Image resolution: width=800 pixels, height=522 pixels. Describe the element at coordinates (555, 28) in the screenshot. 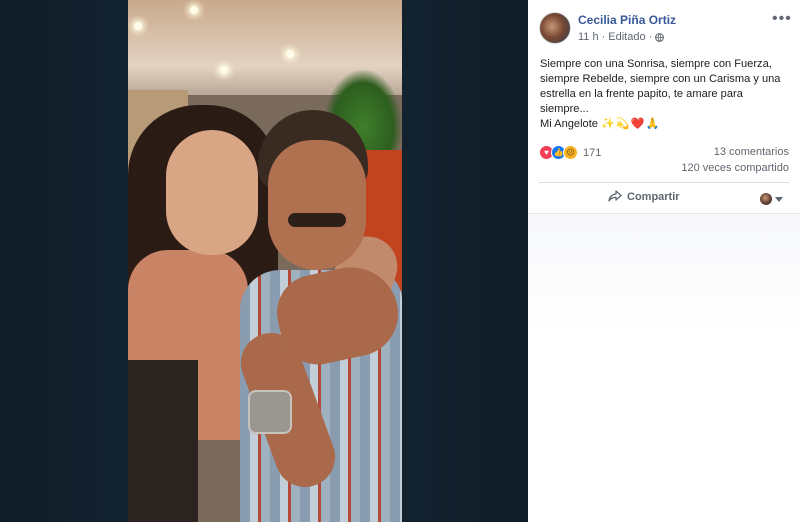

I see `author-avatar` at that location.